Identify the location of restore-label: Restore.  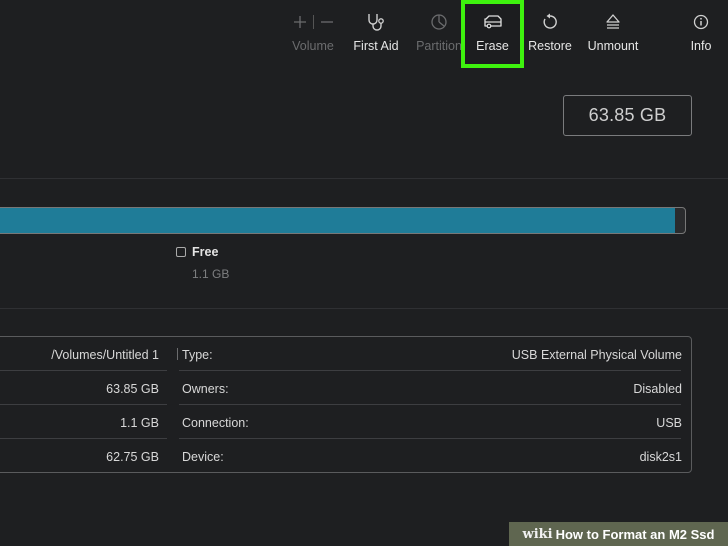
(550, 46).